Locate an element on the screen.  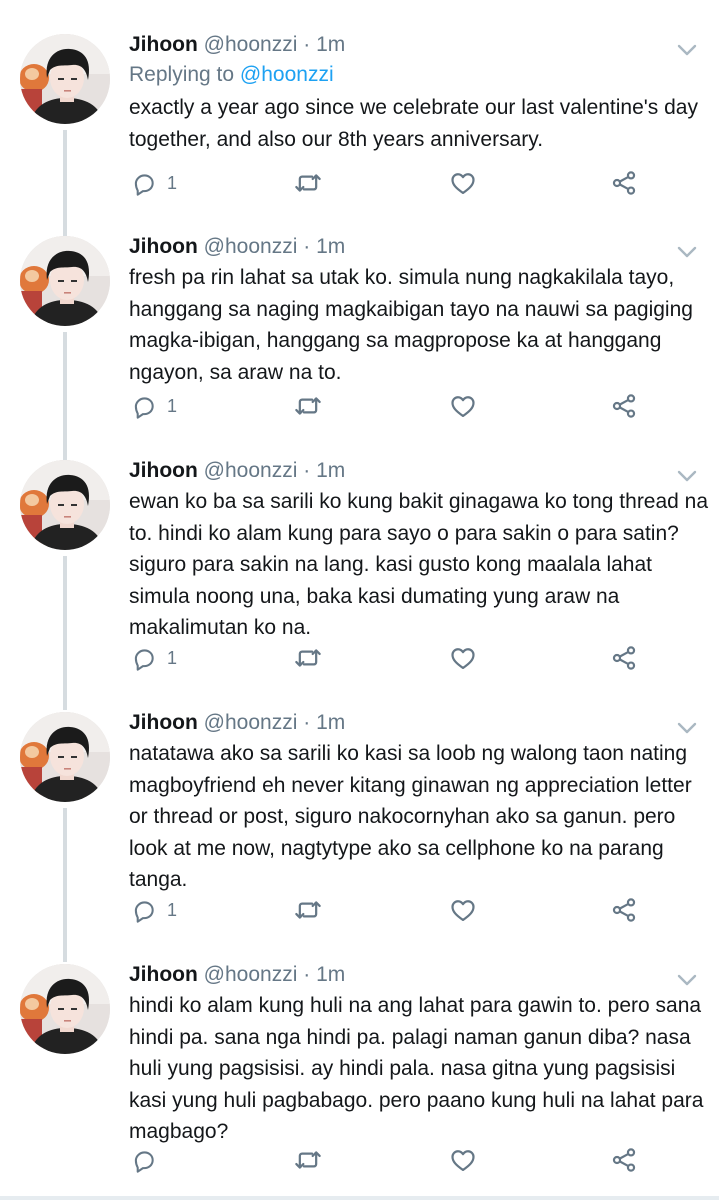
replying-to: Replying to @hoonzzi is located at coordinates (231, 75).